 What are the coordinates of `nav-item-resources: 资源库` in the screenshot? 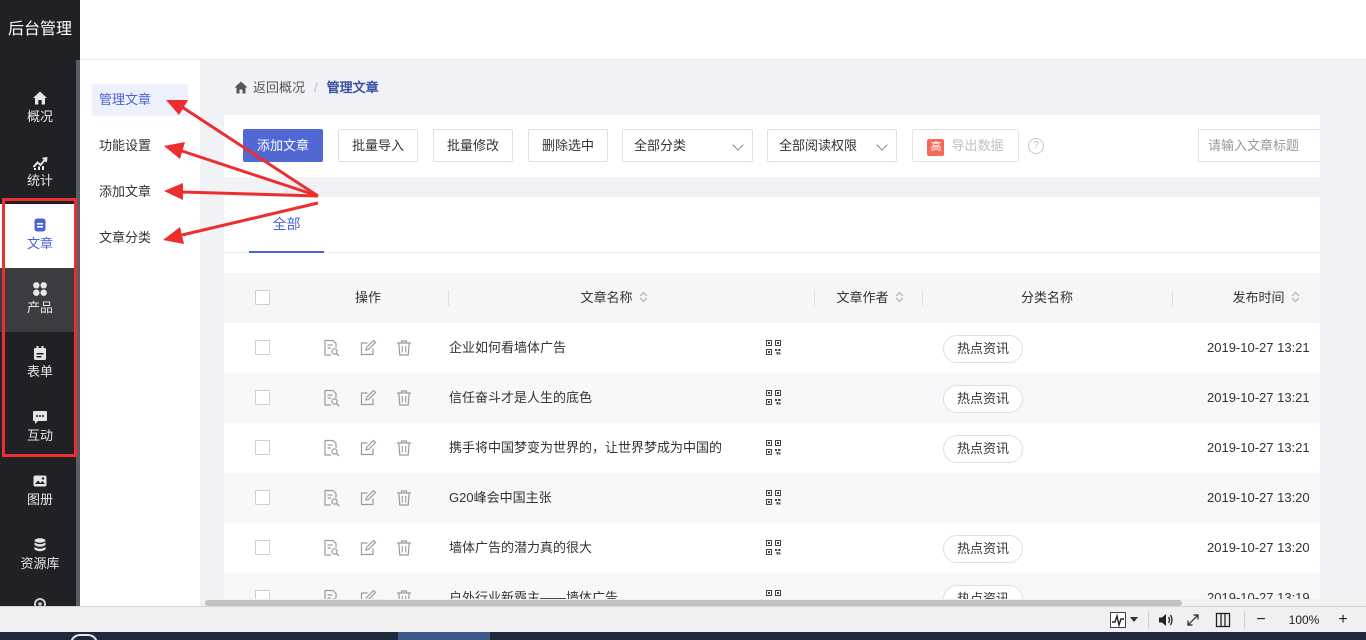 It's located at (40, 556).